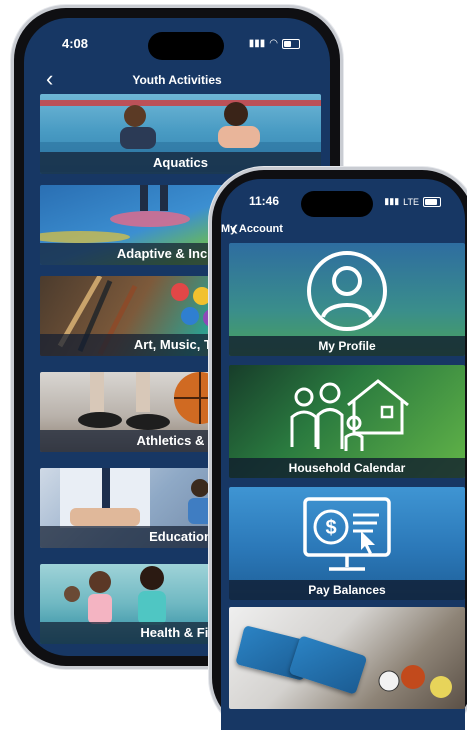 The width and height of the screenshot is (467, 730). What do you see at coordinates (347, 534) in the screenshot?
I see `payment-screen-icon: $` at bounding box center [347, 534].